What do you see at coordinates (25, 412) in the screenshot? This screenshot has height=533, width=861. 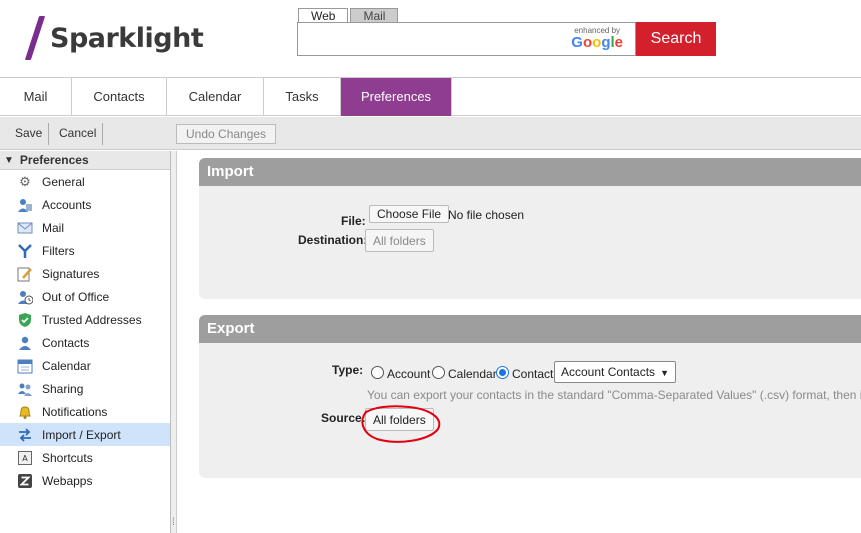 I see `bell-icon` at bounding box center [25, 412].